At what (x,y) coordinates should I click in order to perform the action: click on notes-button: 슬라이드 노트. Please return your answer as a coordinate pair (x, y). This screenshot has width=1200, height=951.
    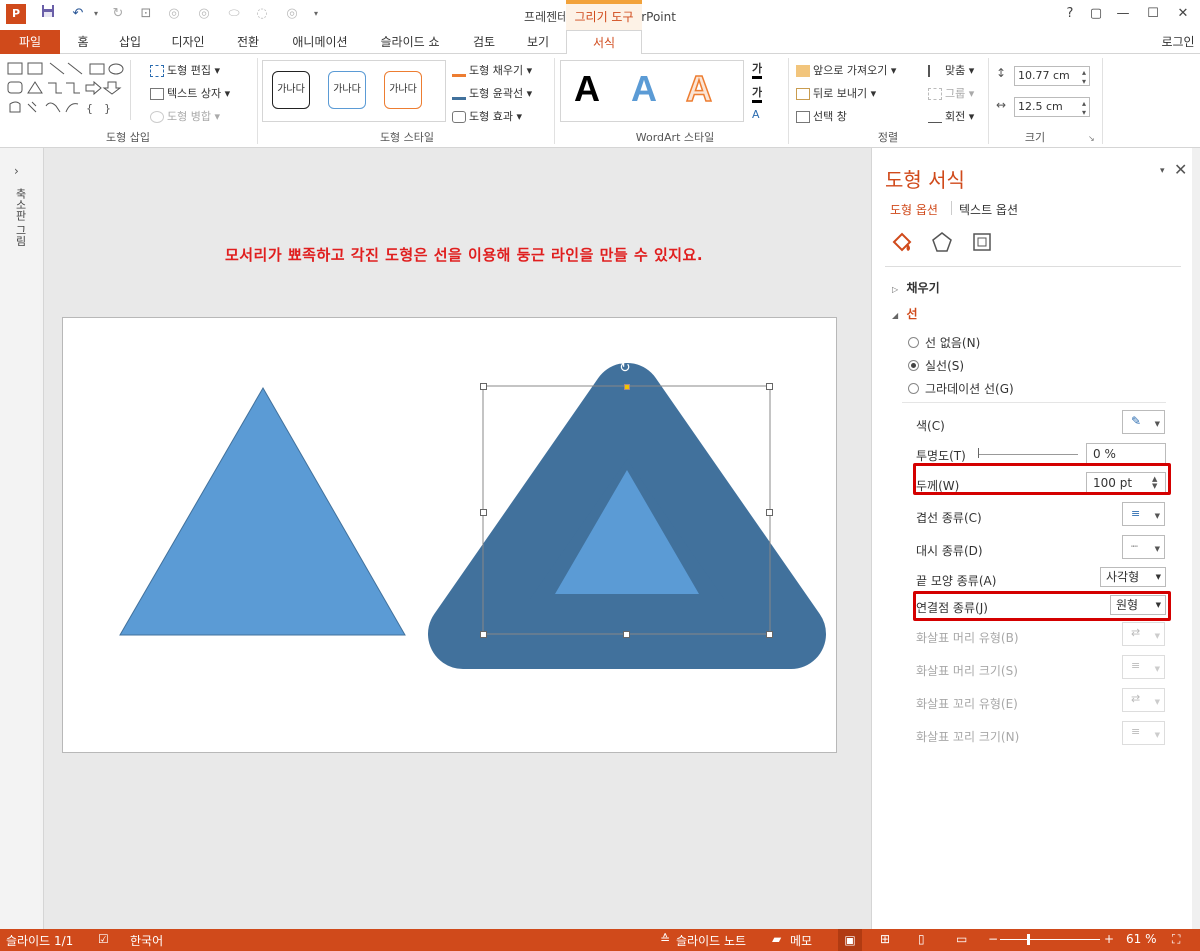
    Looking at the image, I should click on (711, 940).